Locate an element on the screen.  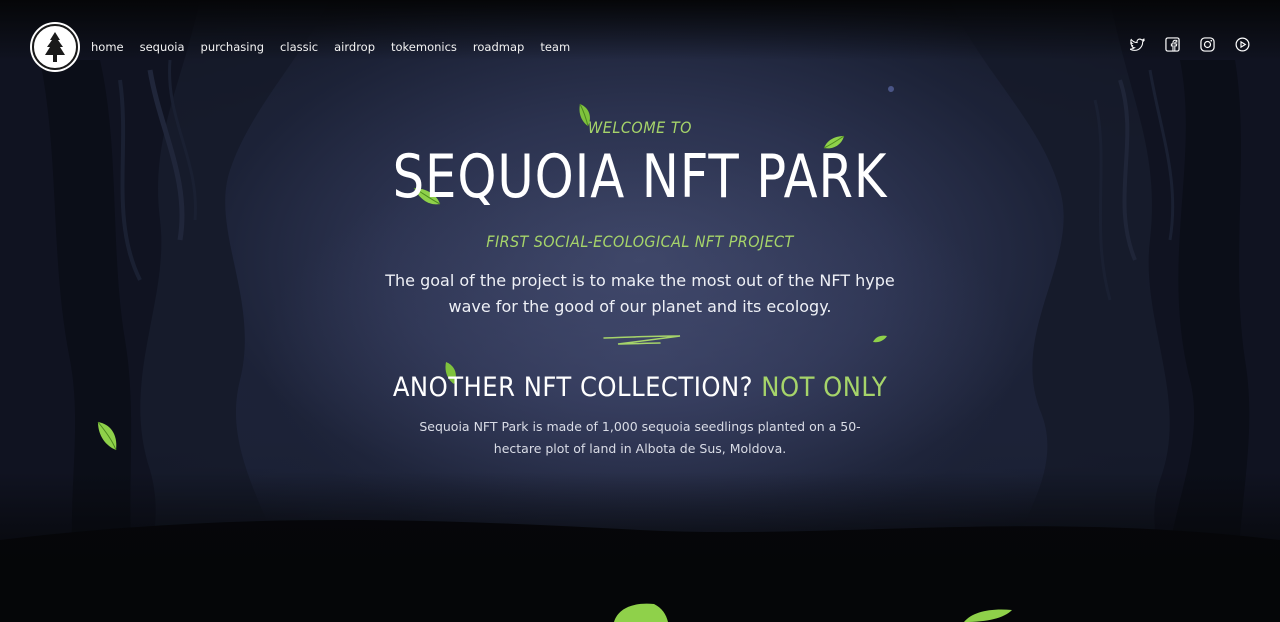
page-title: SEQUOIA NFT PARK is located at coordinates (640, 177).